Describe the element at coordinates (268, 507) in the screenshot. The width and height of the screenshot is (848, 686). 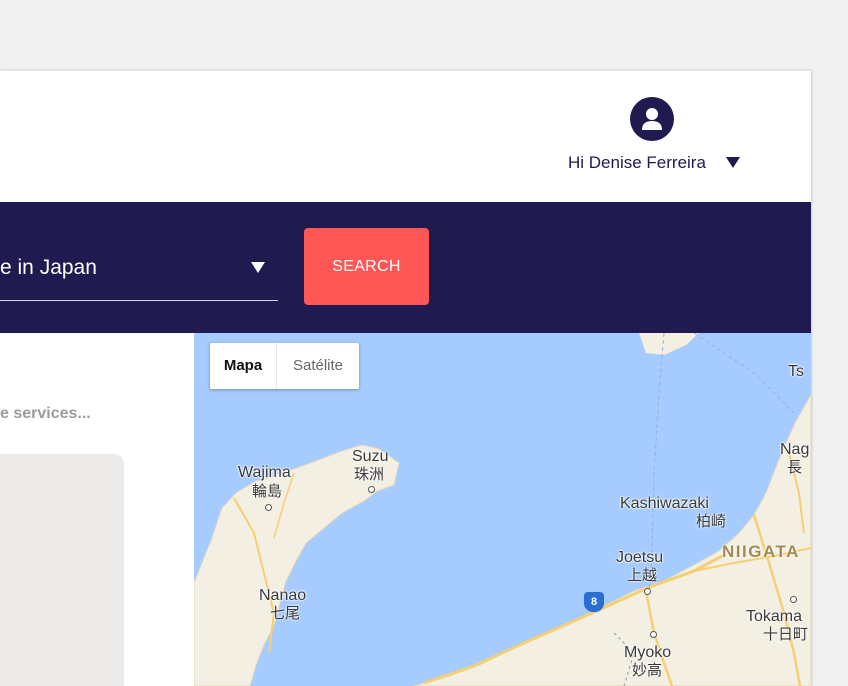
I see `city-dot-wajima` at that location.